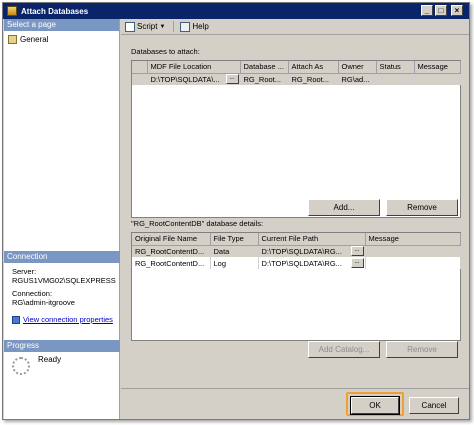 This screenshot has height=425, width=474. Describe the element at coordinates (24, 271) in the screenshot. I see `server-label: Server:` at that location.